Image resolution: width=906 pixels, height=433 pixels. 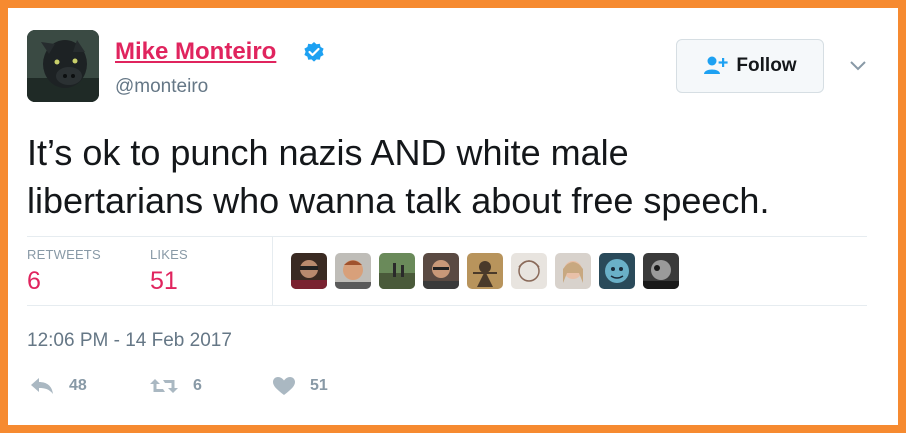 I want to click on heart-icon, so click(x=284, y=386).